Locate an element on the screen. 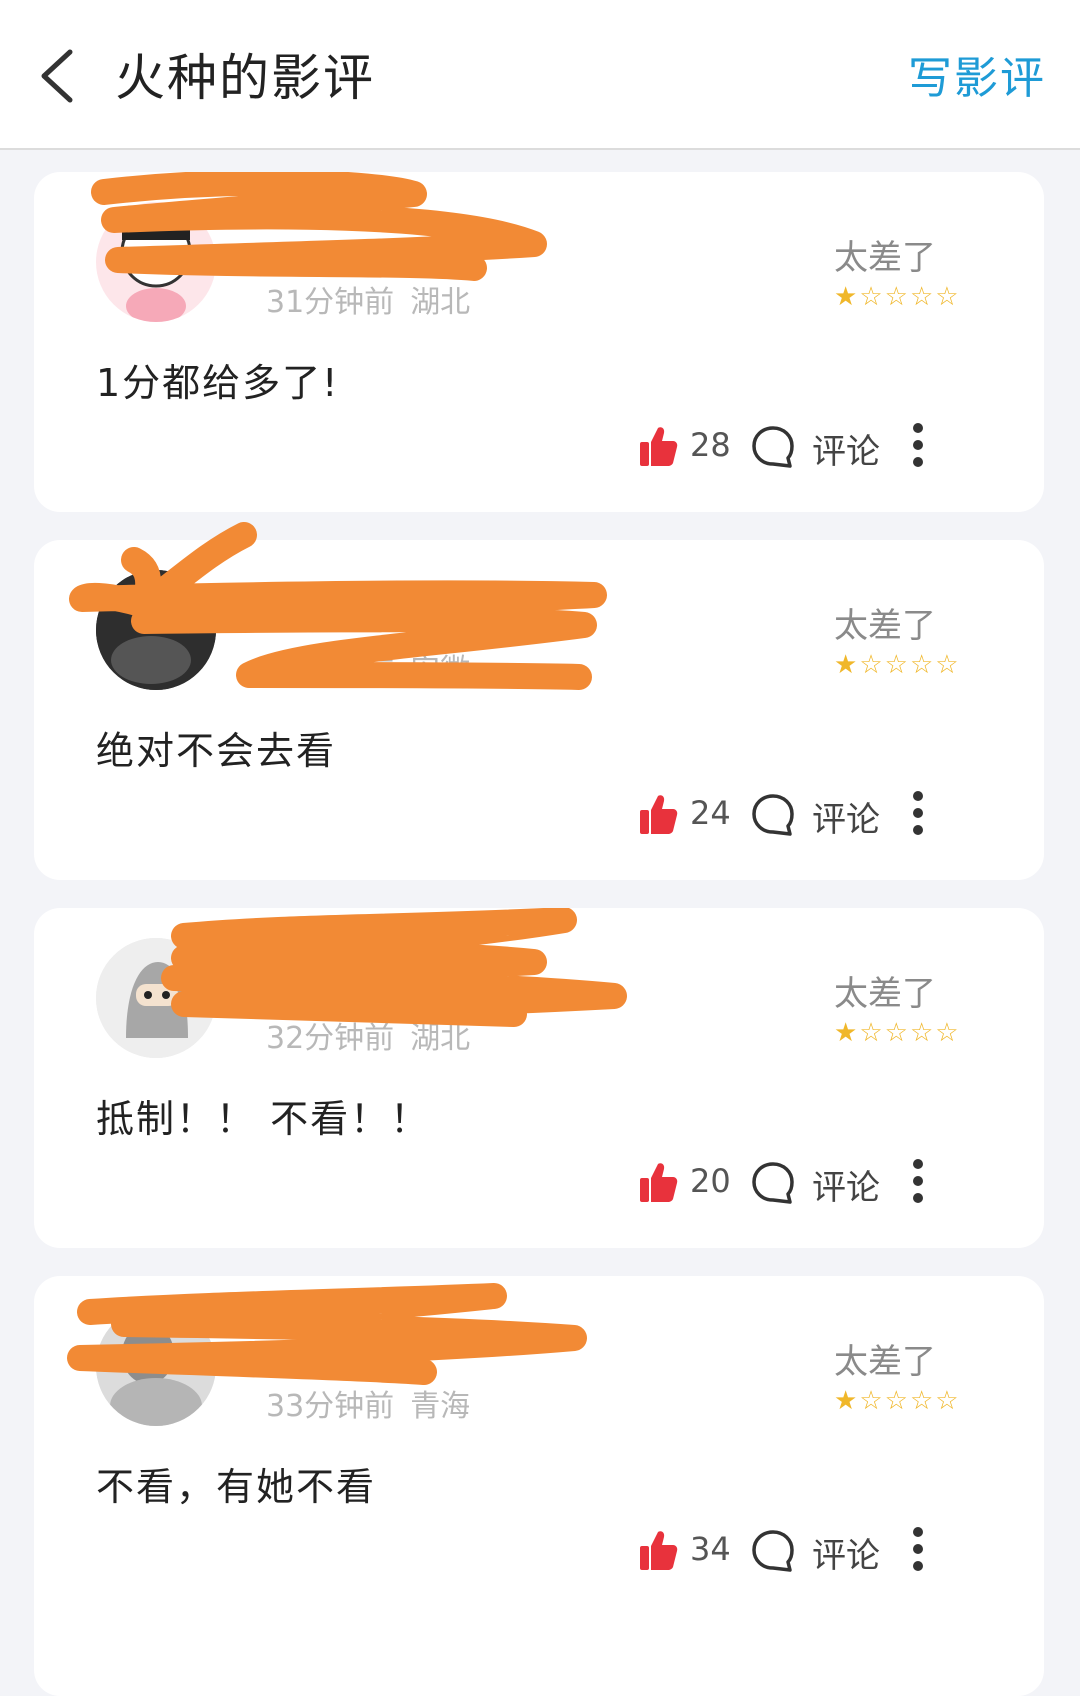 The image size is (1080, 1696). review-text: 1分都给多了! is located at coordinates (218, 383).